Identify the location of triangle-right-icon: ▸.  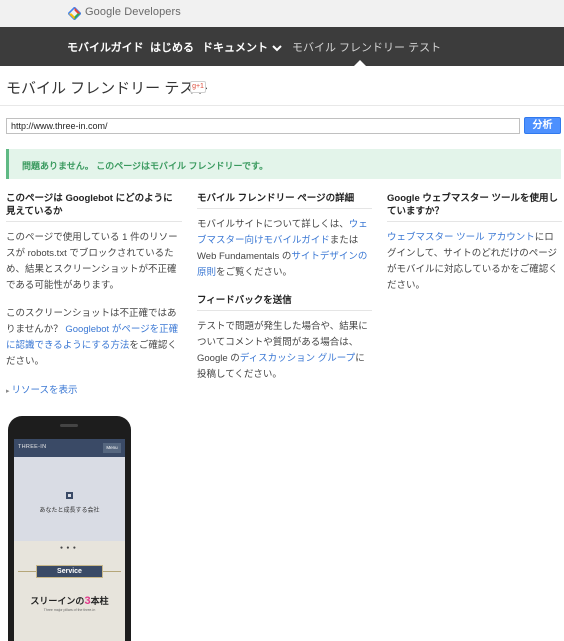
(8, 391).